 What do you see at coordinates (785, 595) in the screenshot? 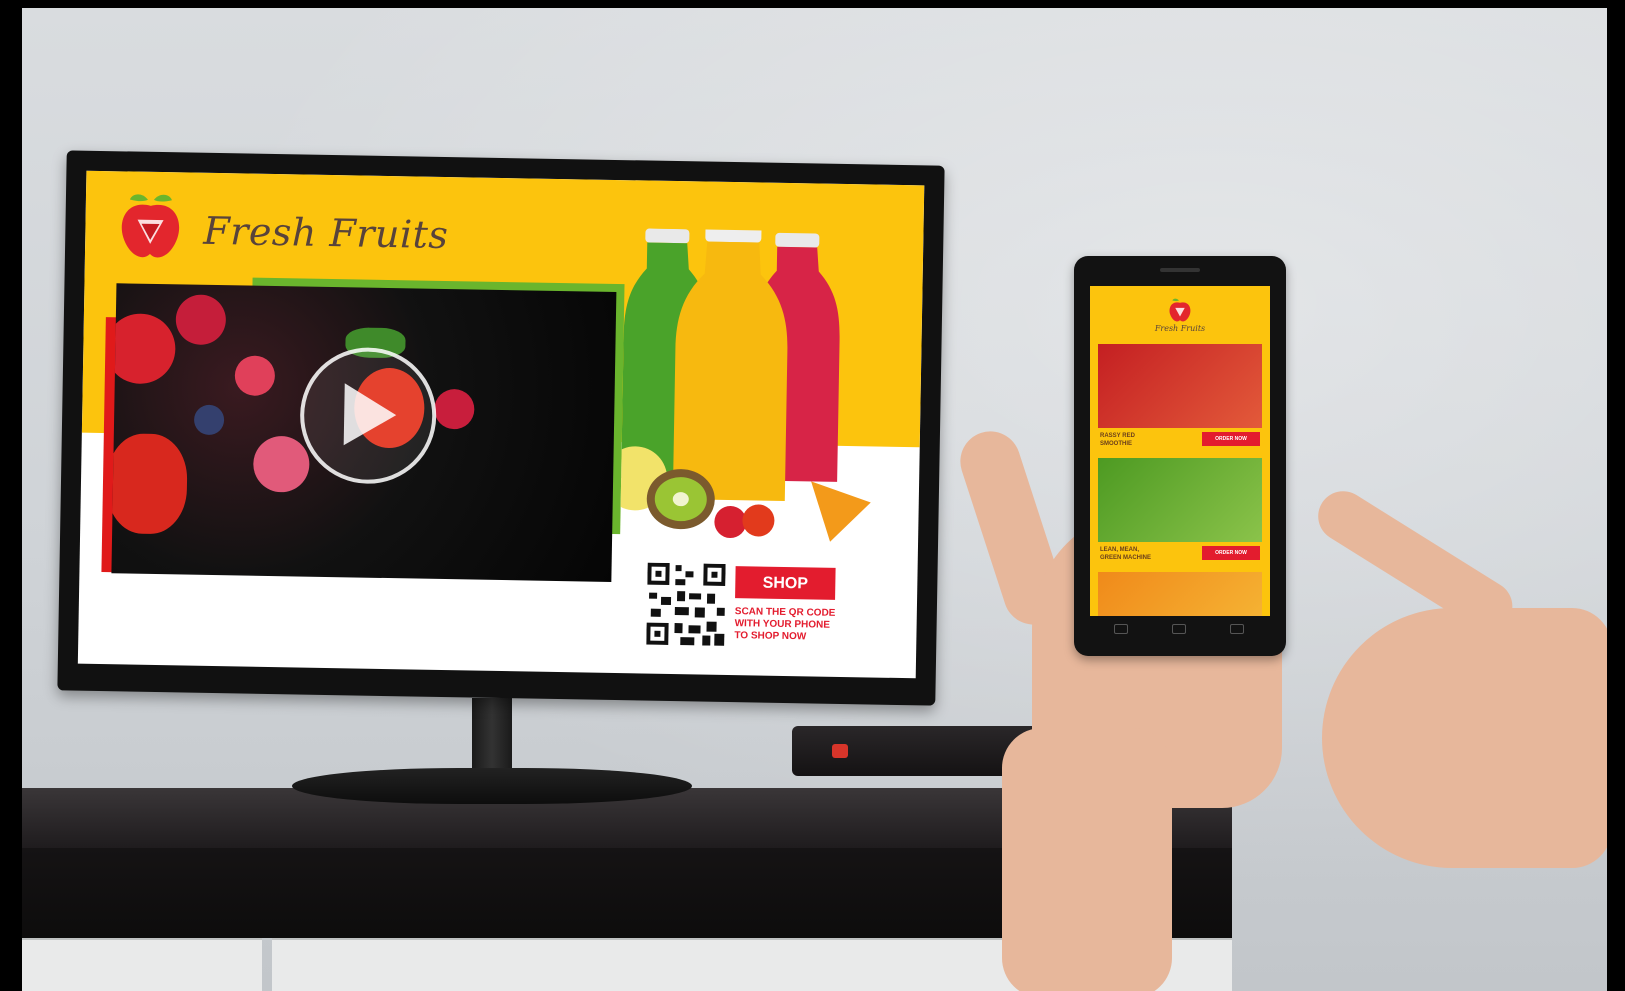
I see `shop-now-button: SHOP NOW` at bounding box center [785, 595].